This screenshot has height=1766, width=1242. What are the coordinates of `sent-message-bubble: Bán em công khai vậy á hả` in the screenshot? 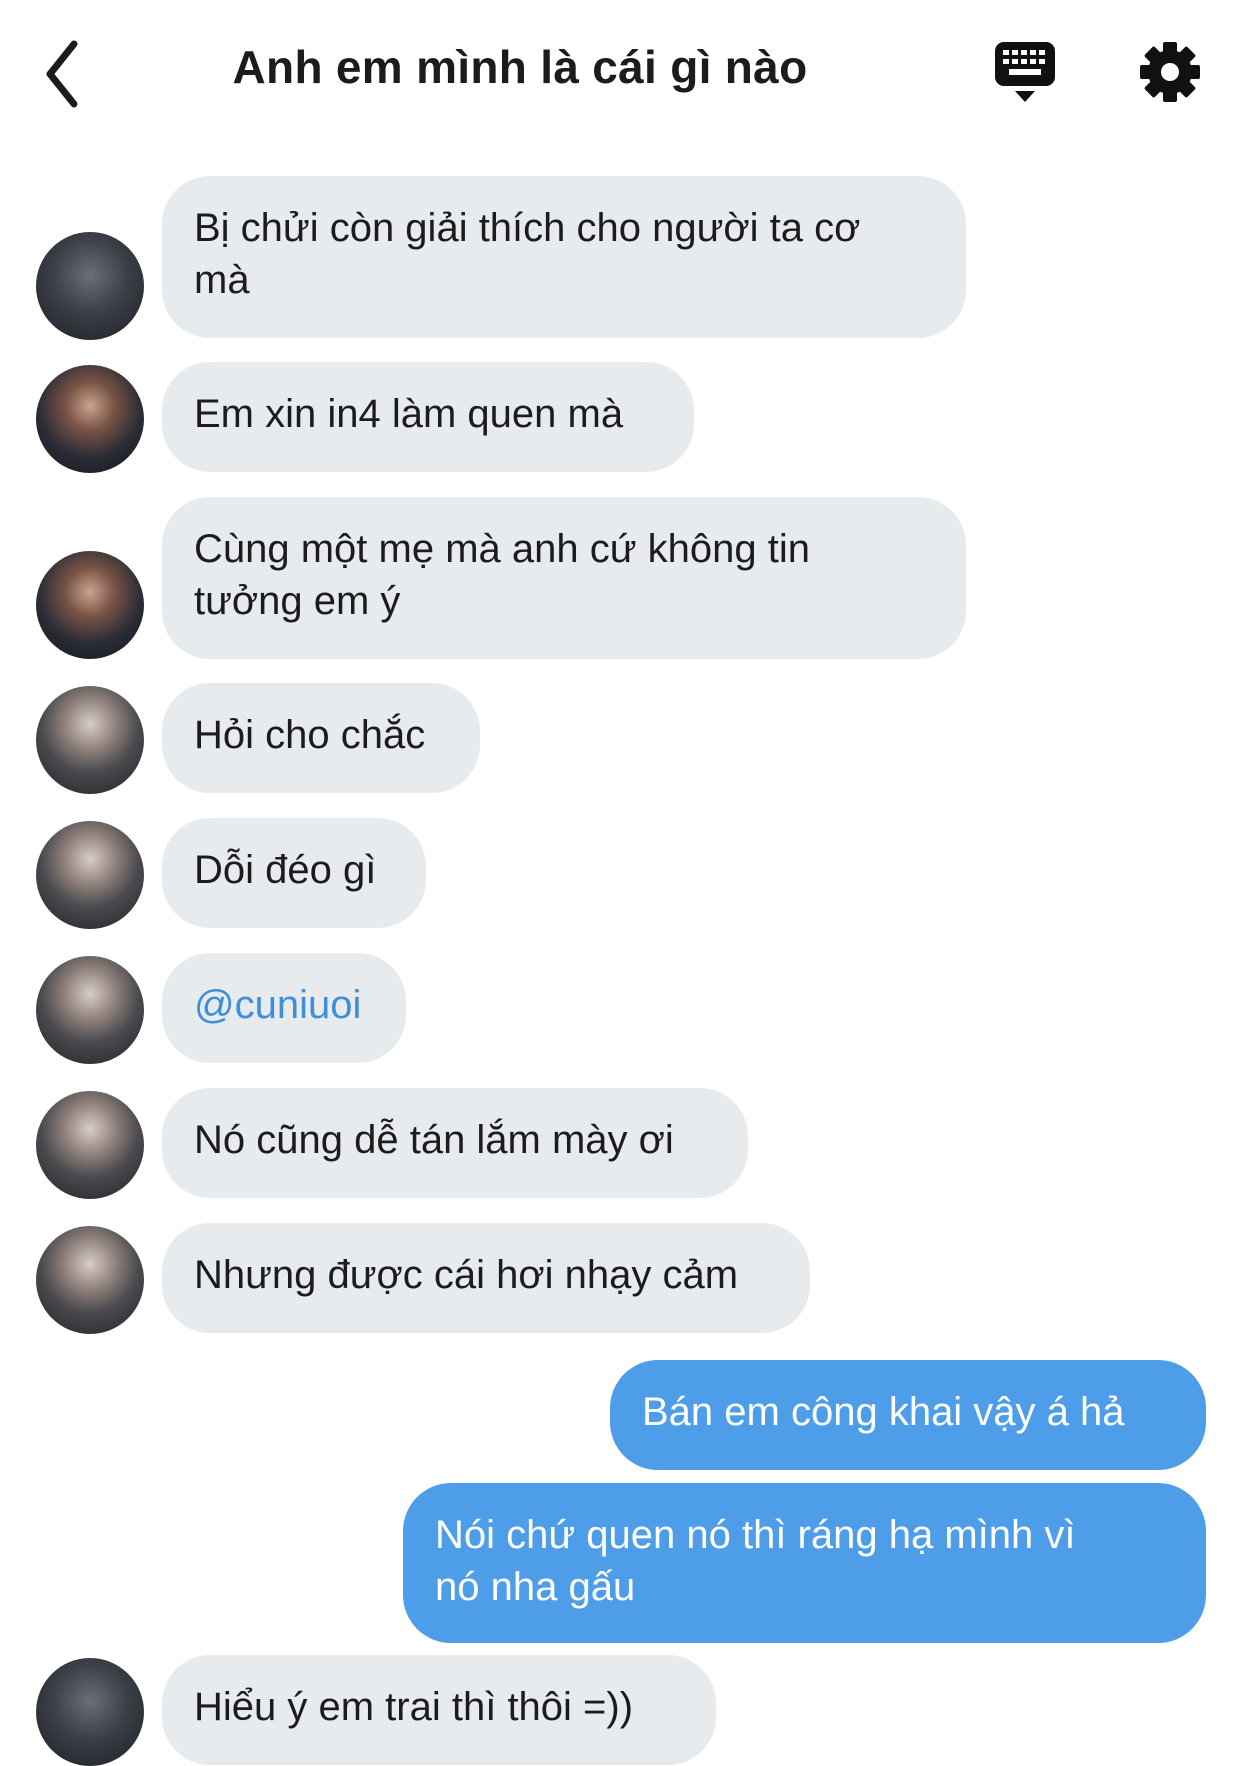 It's located at (908, 1415).